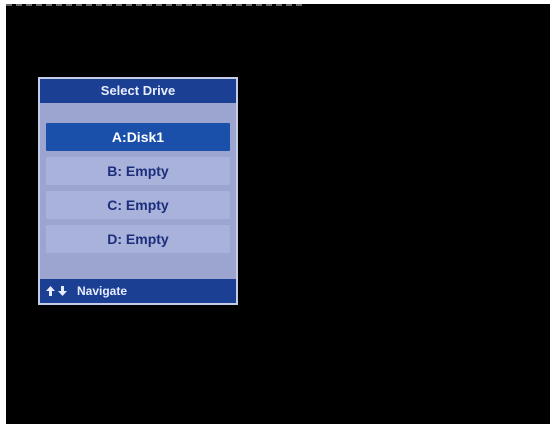  What do you see at coordinates (138, 137) in the screenshot?
I see `drive-item-a: A:Disk1` at bounding box center [138, 137].